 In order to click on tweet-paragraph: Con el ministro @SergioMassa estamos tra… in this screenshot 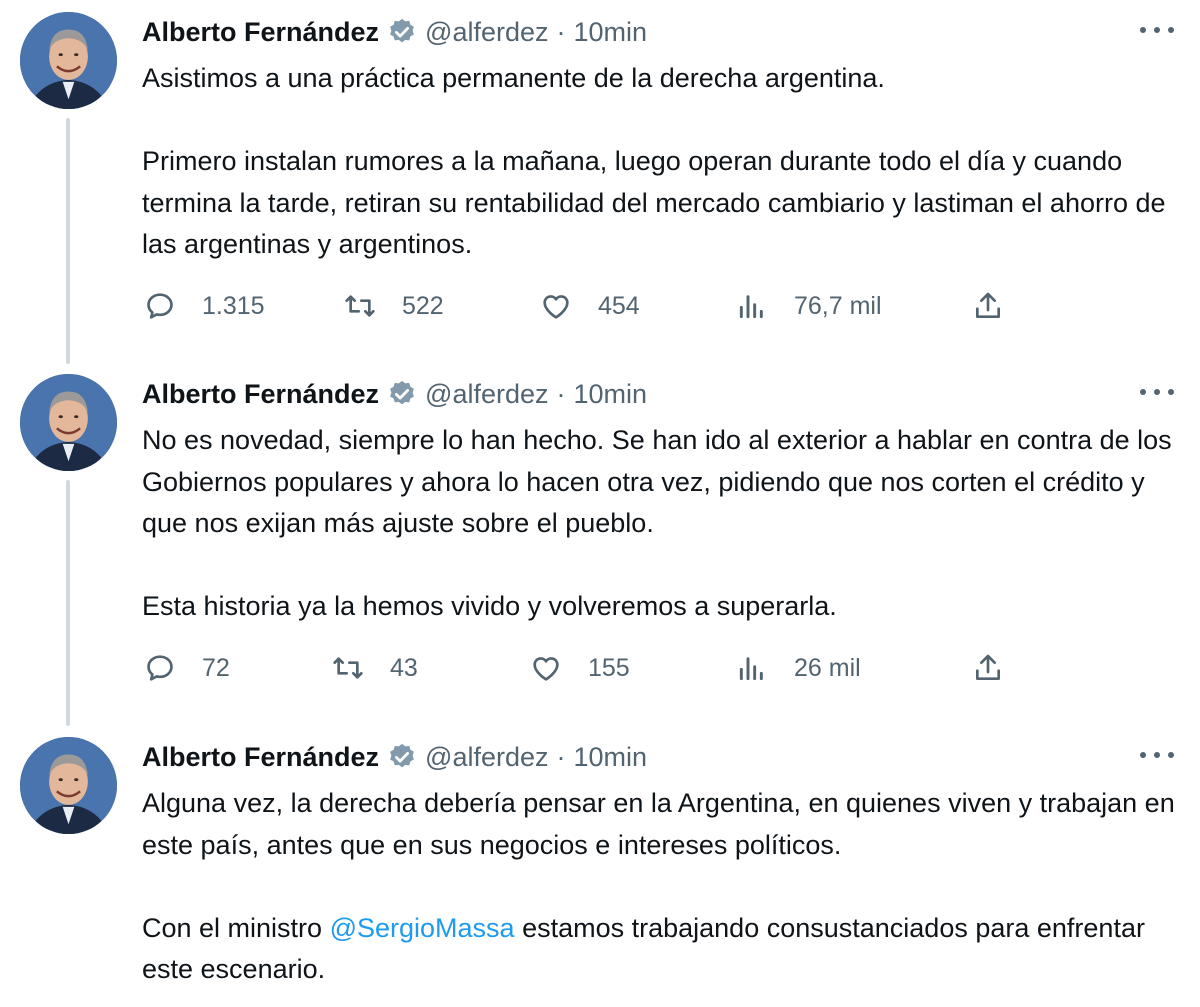, I will do `click(662, 949)`.